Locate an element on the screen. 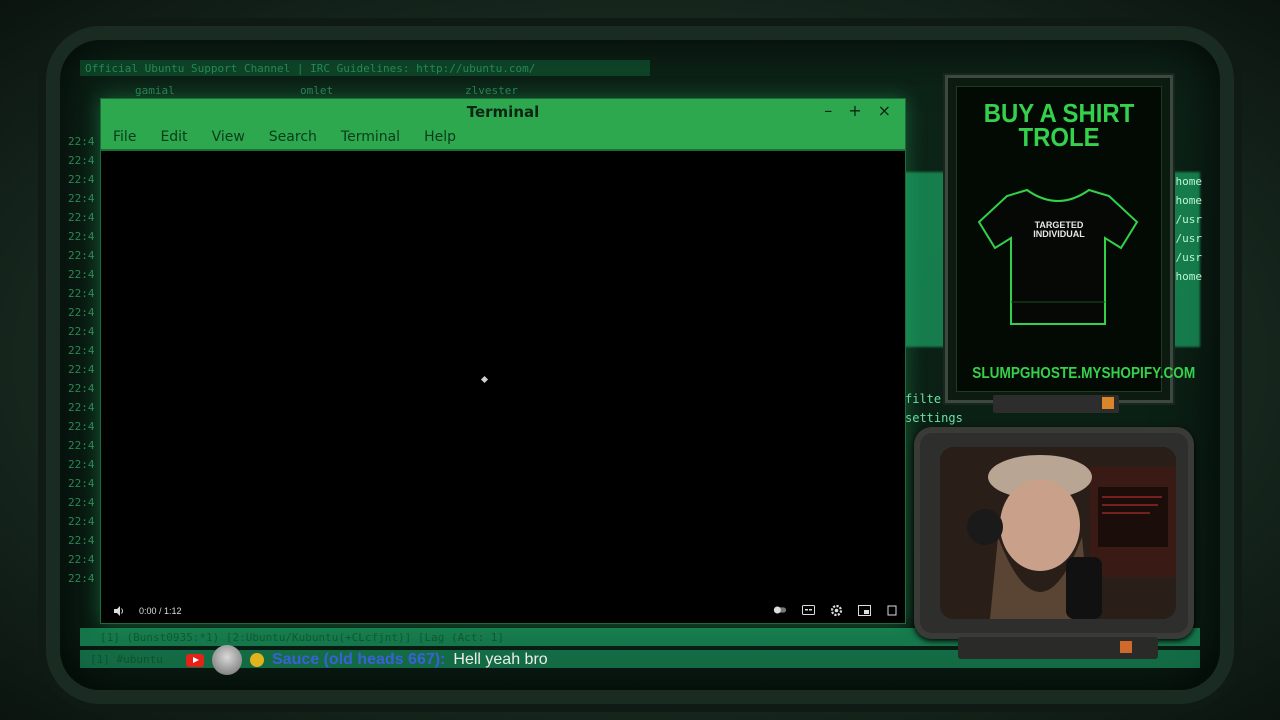 This screenshot has height=720, width=1280. ad-title: BUY A SHIRT TROLE is located at coordinates (1059, 126).